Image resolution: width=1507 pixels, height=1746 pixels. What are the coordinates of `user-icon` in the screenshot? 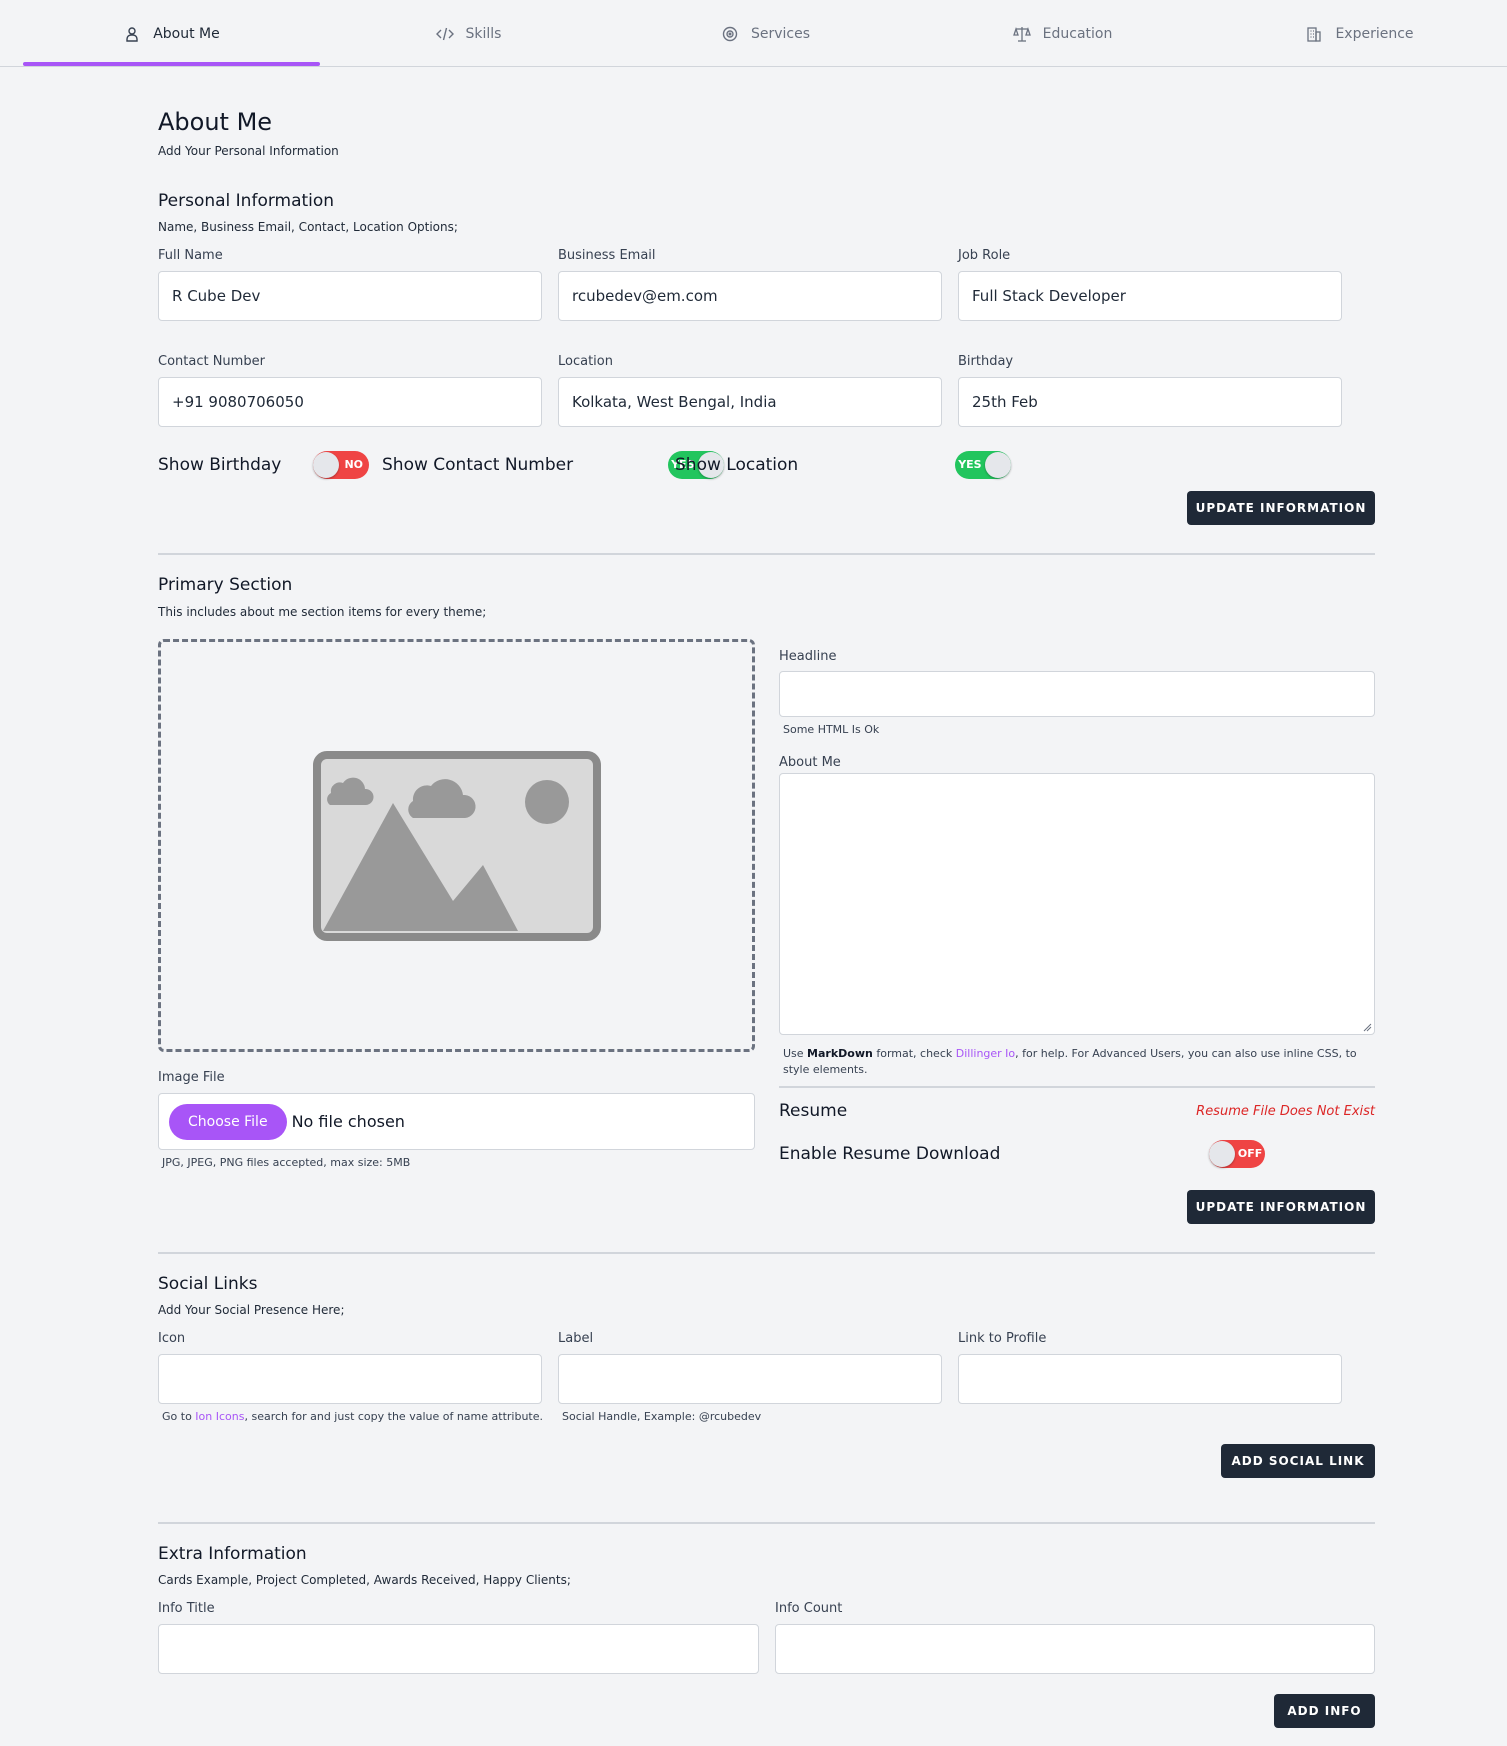 It's located at (132, 34).